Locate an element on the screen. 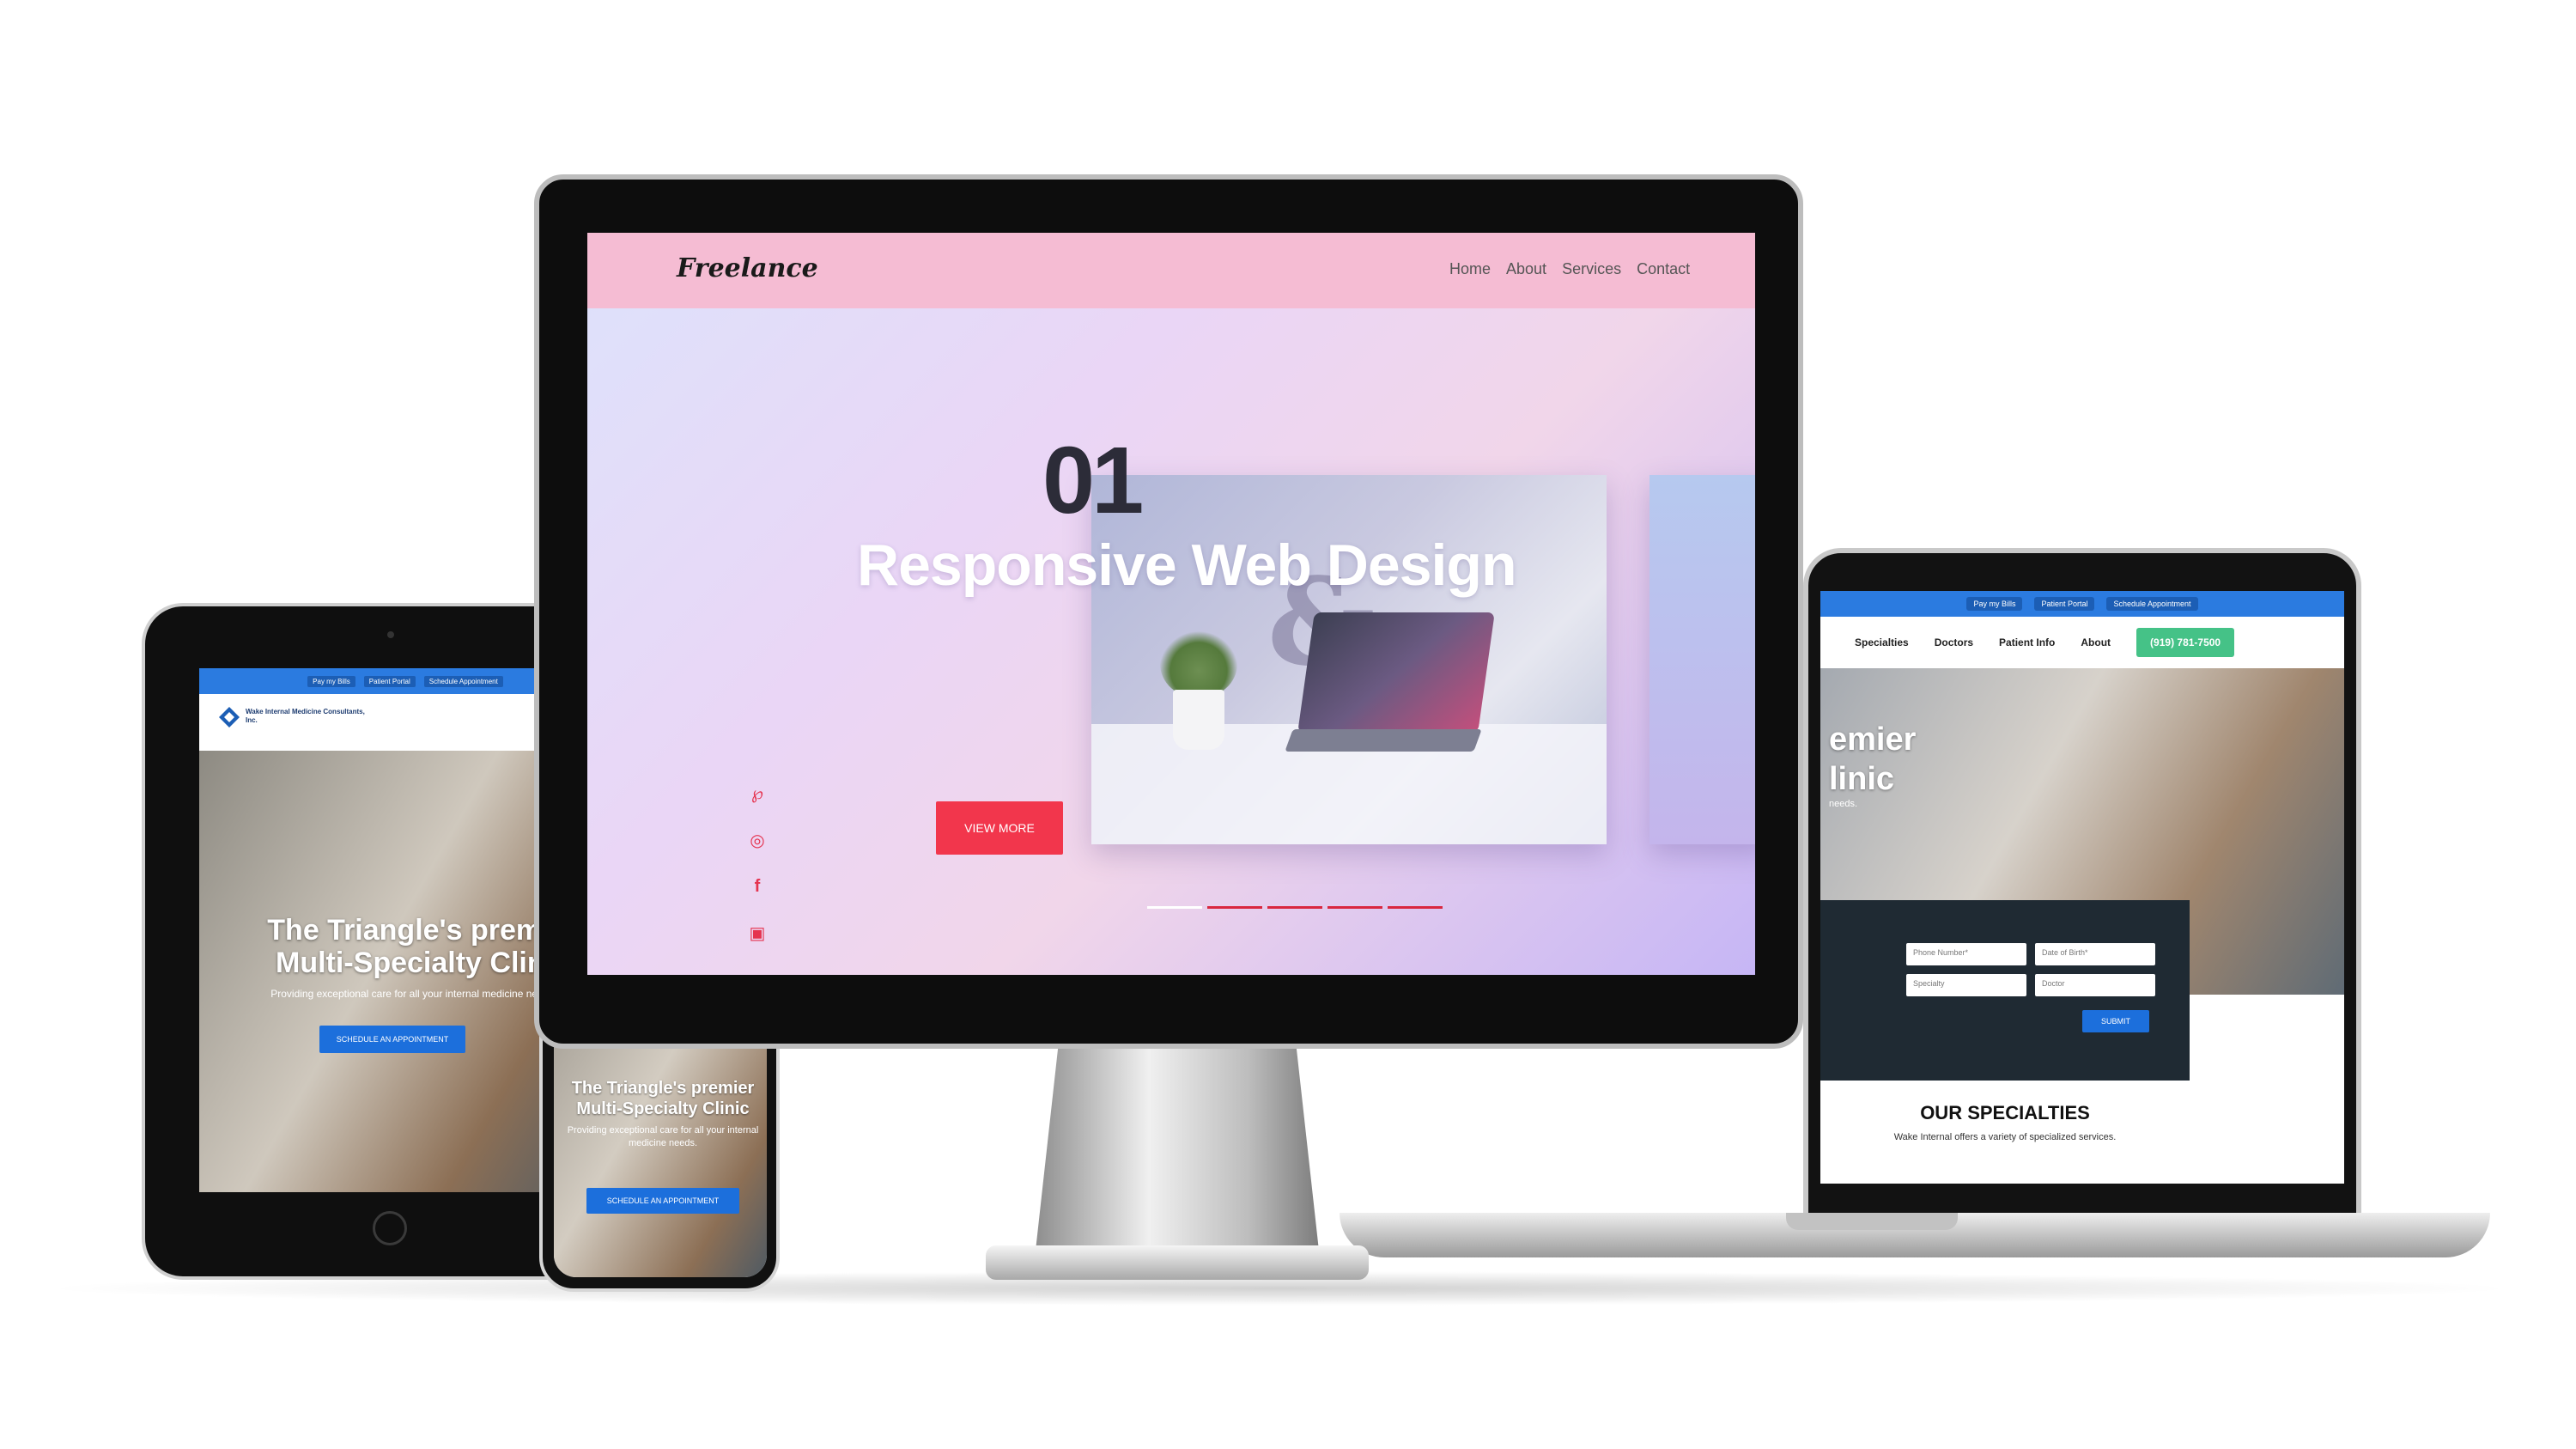 The image size is (2576, 1449). pinterest-icon: ℘ is located at coordinates (757, 793).